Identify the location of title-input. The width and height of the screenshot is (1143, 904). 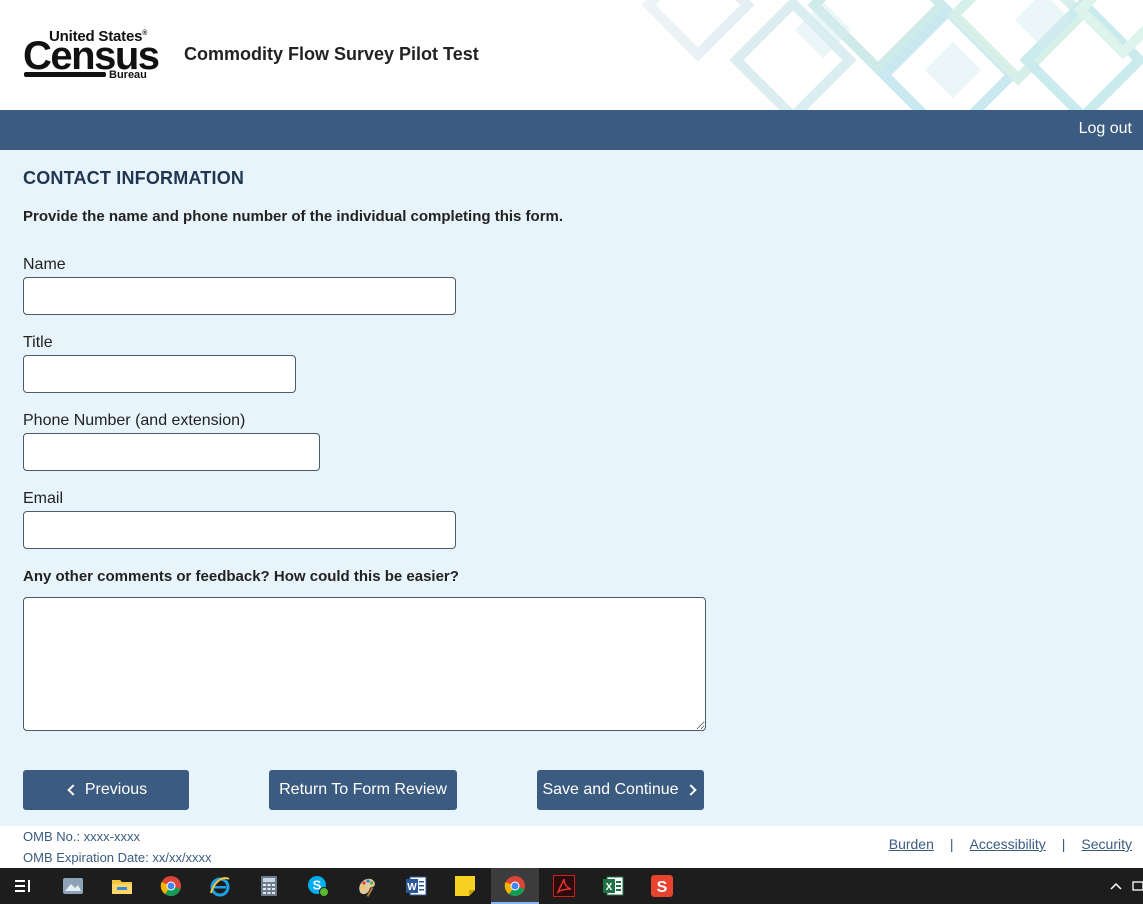
(159, 374).